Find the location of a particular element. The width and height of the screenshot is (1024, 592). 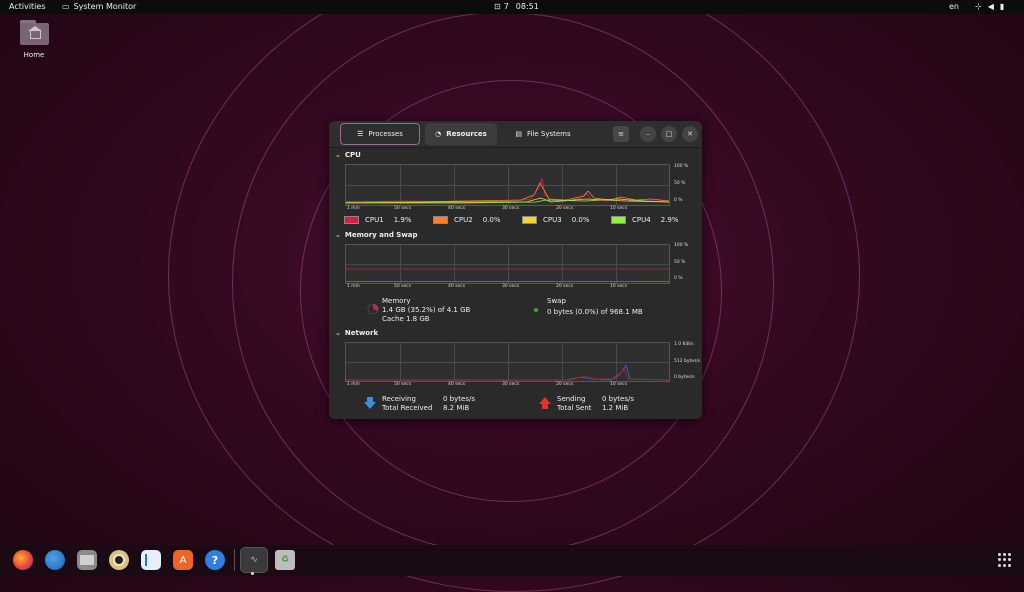

maximize-icon: □ is located at coordinates (669, 134).